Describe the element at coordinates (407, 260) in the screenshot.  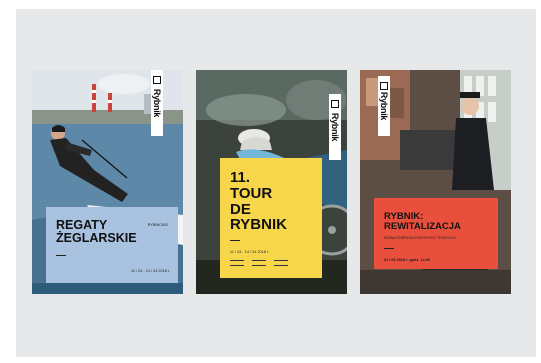
I see `poster-dates: 01 / 06 2018 r. godz. 12.00` at that location.